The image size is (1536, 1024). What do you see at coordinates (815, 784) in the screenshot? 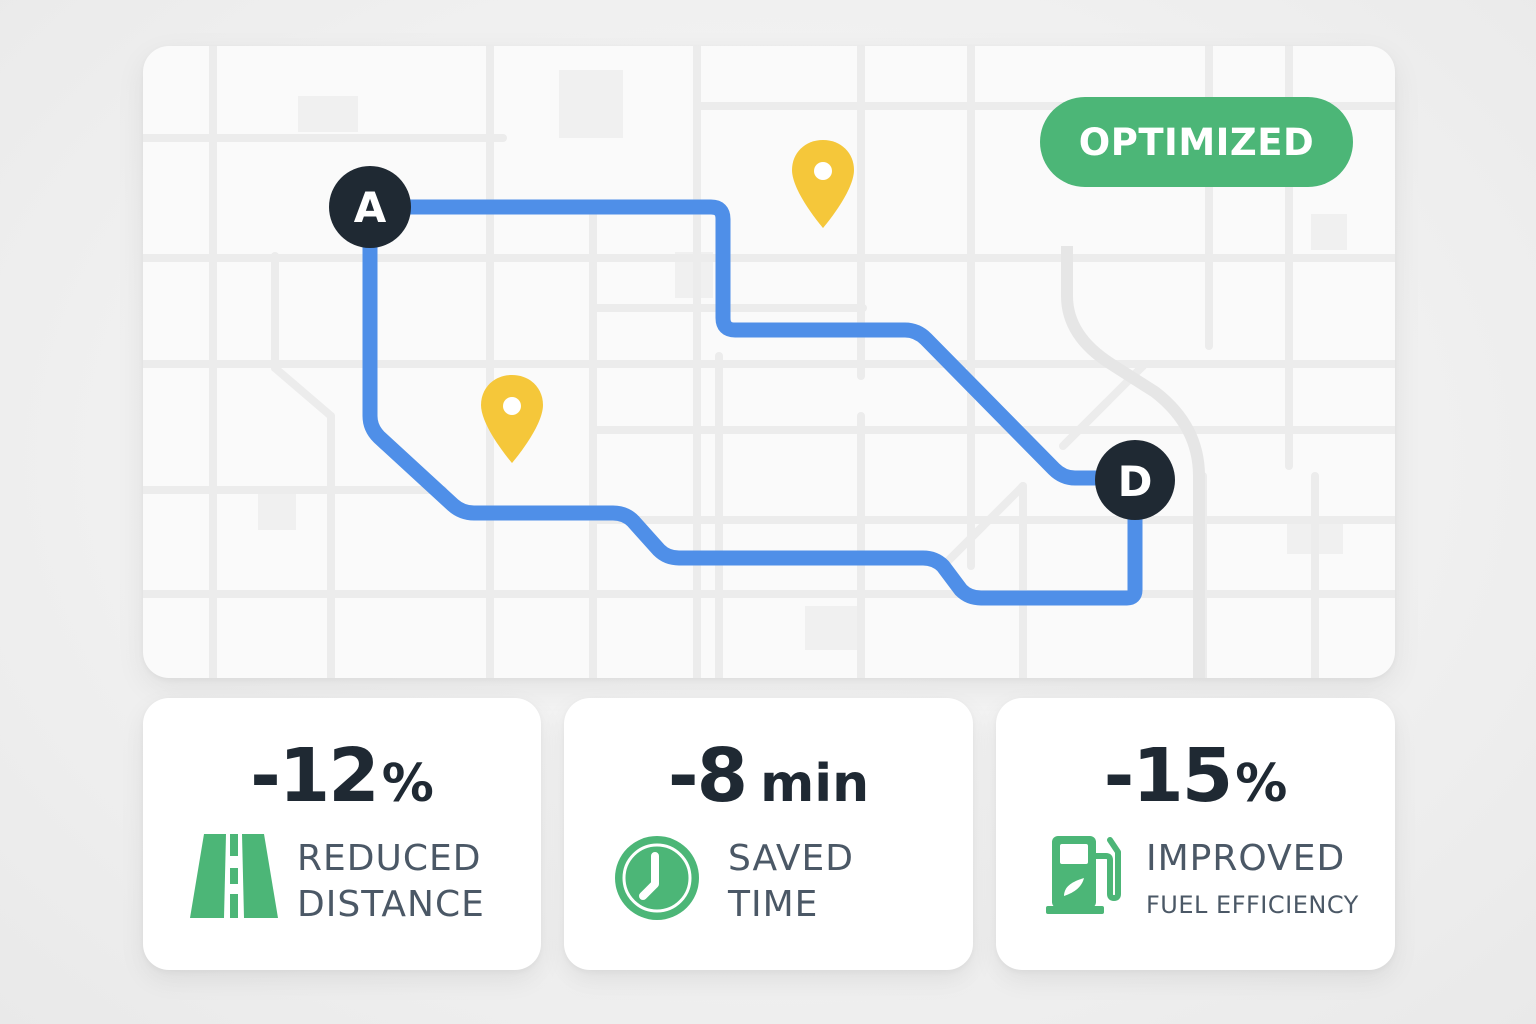
I see `stat-unit: min` at bounding box center [815, 784].